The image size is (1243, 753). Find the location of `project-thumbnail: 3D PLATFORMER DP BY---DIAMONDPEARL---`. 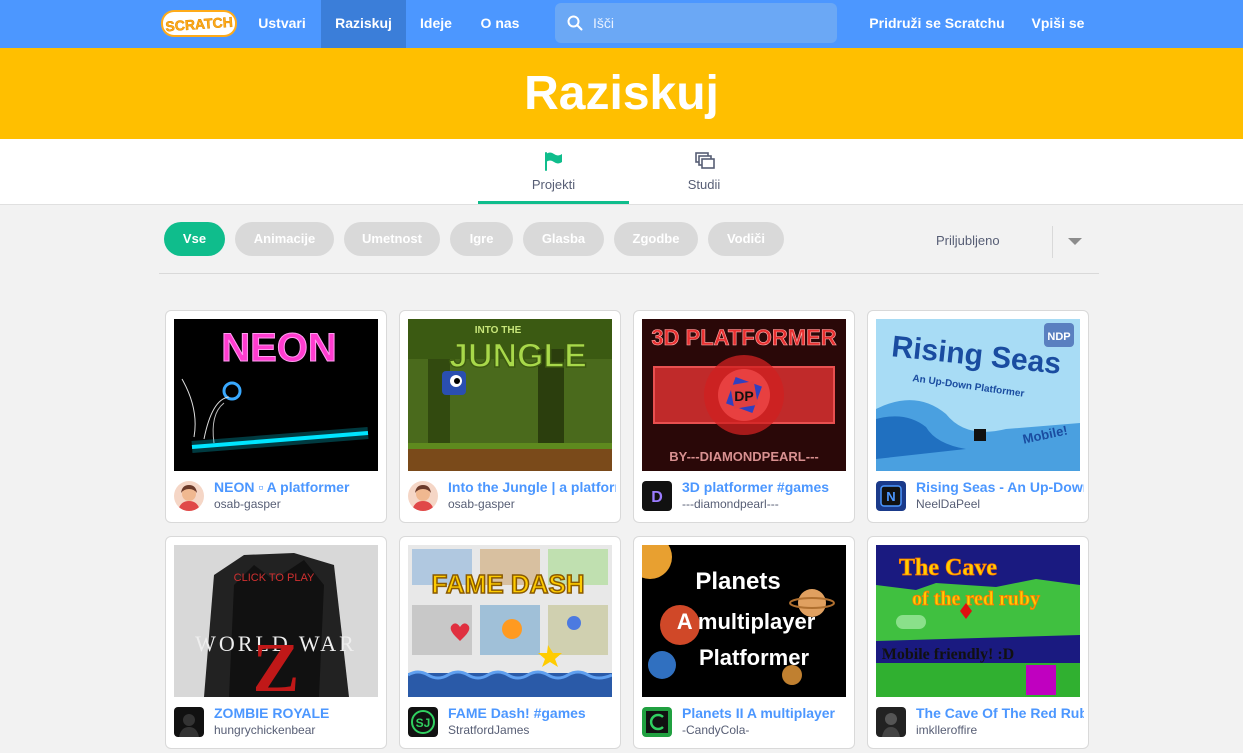

project-thumbnail: 3D PLATFORMER DP BY---DIAMONDPEARL--- is located at coordinates (744, 395).